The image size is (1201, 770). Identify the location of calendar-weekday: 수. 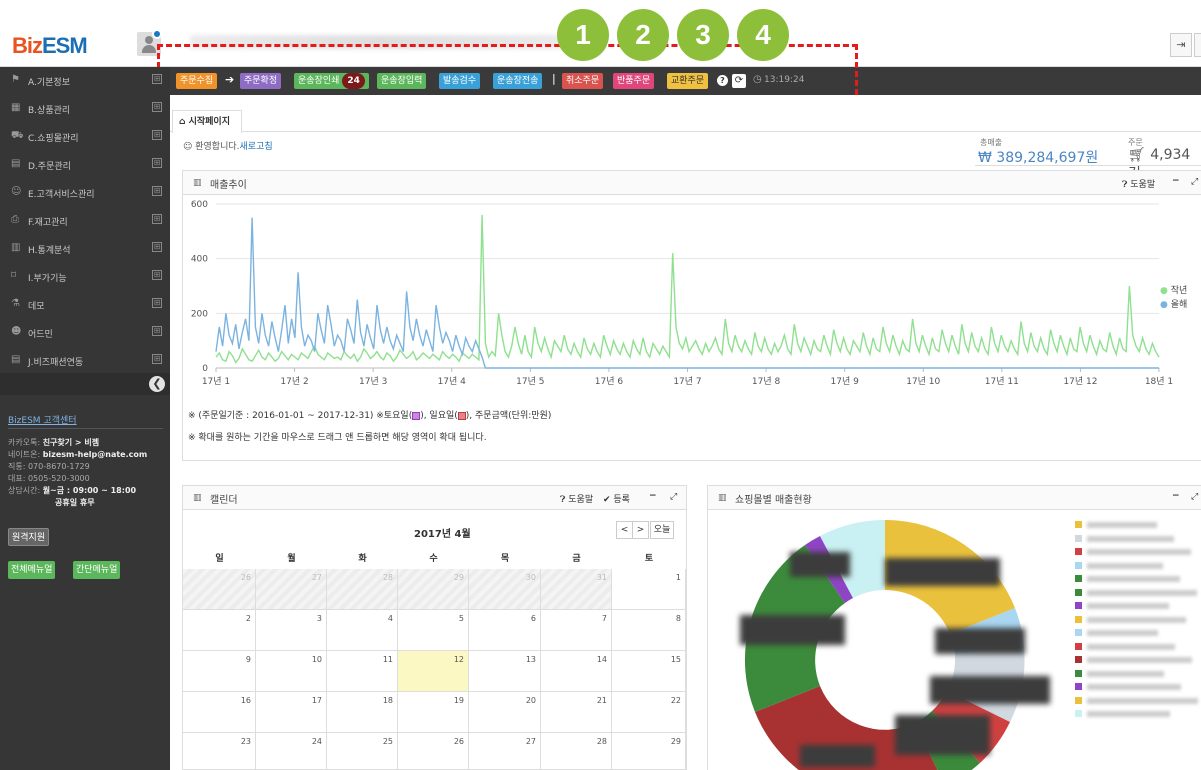
(433, 559).